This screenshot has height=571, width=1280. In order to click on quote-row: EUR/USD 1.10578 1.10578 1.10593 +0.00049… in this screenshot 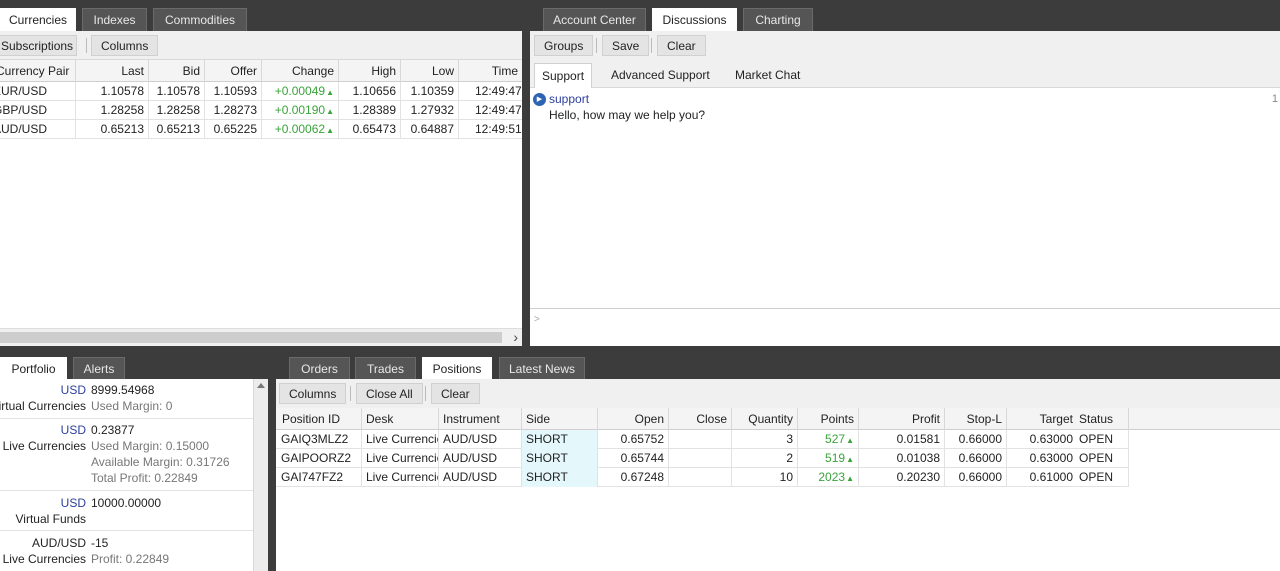, I will do `click(261, 91)`.